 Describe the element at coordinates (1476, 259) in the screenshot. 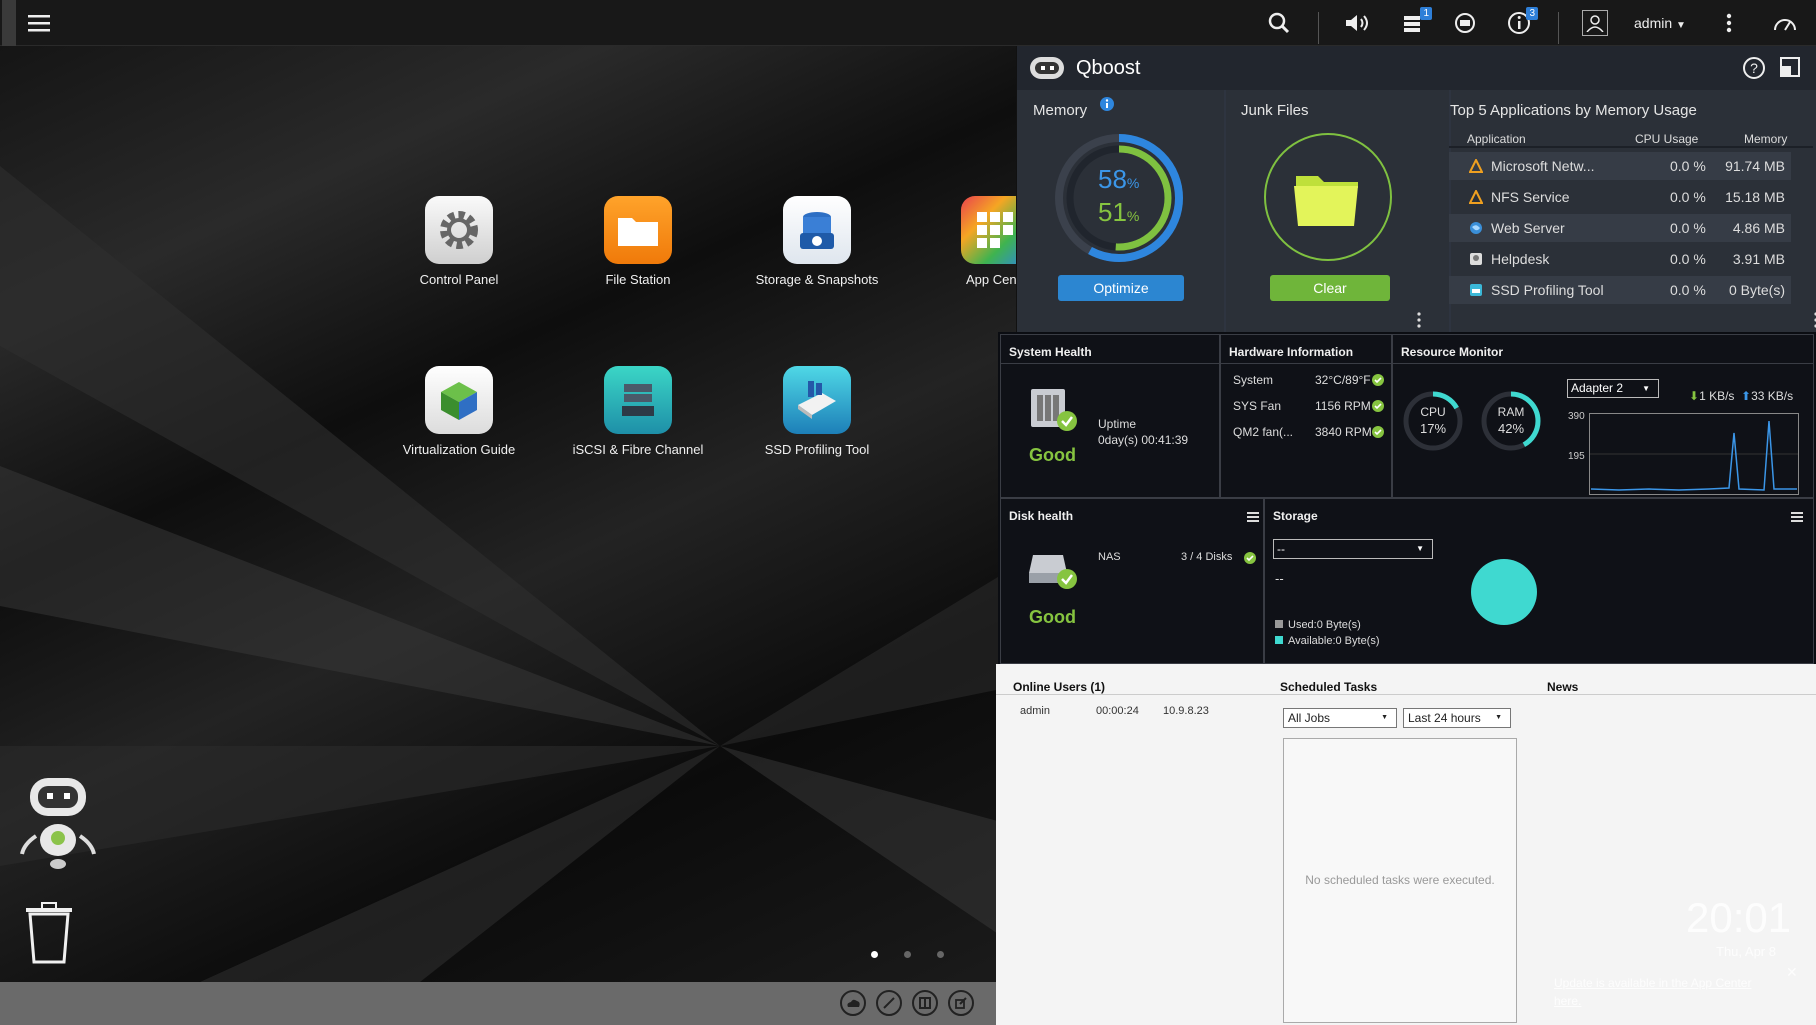

I see `helpdesk-icon` at that location.